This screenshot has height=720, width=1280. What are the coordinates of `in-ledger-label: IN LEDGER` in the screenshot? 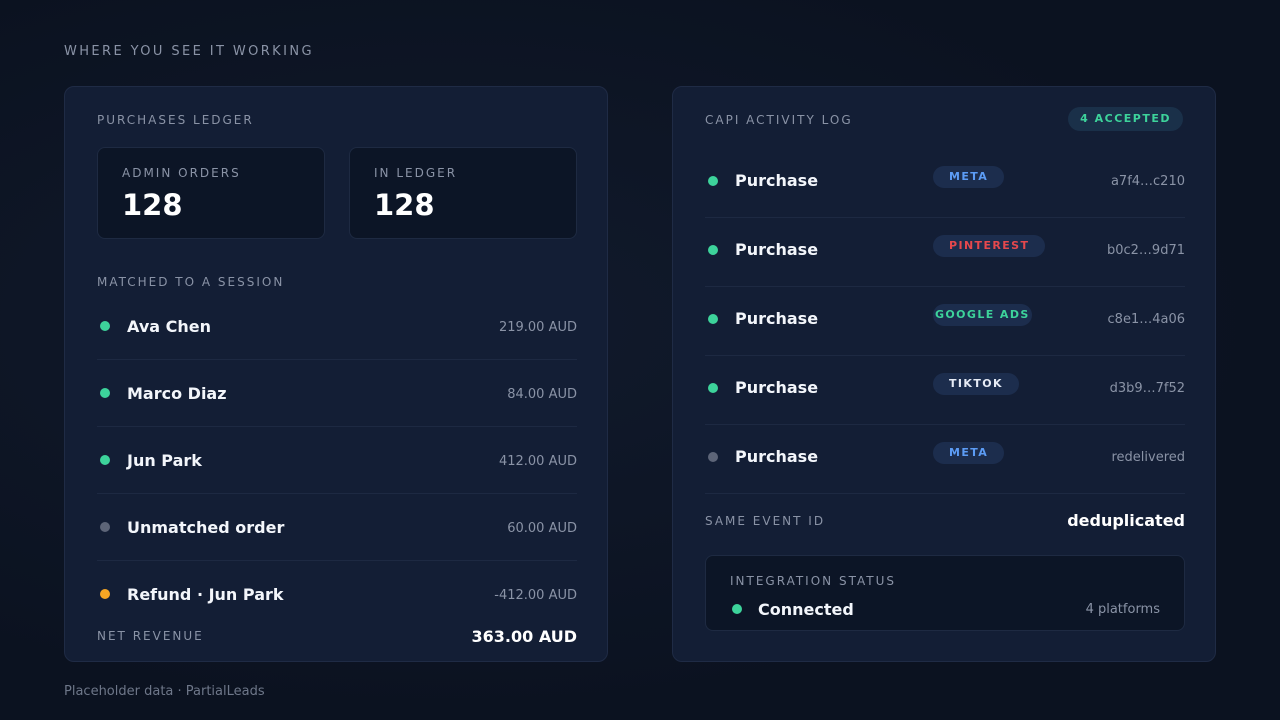 It's located at (416, 173).